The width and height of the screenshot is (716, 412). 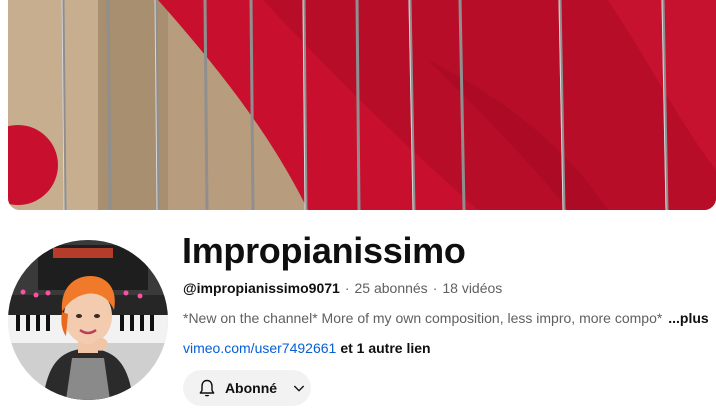 I want to click on vimeo-link: vimeo.com/user7492661, so click(x=259, y=348).